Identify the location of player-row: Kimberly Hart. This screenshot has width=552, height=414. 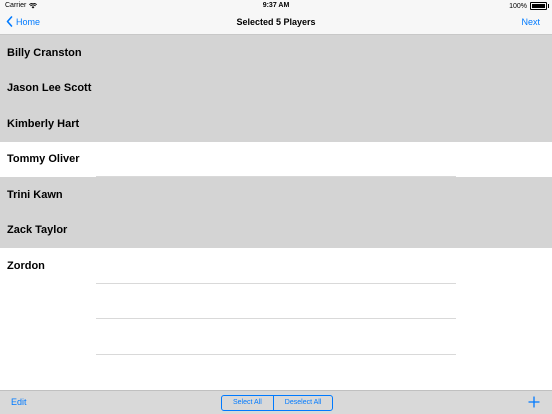
(276, 124).